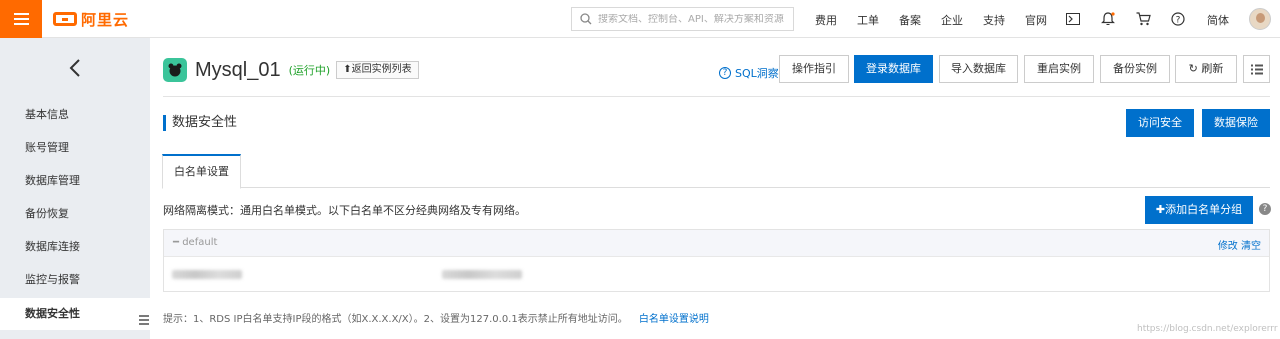 Image resolution: width=1280 pixels, height=339 pixels. I want to click on nav-icp: 备案, so click(910, 20).